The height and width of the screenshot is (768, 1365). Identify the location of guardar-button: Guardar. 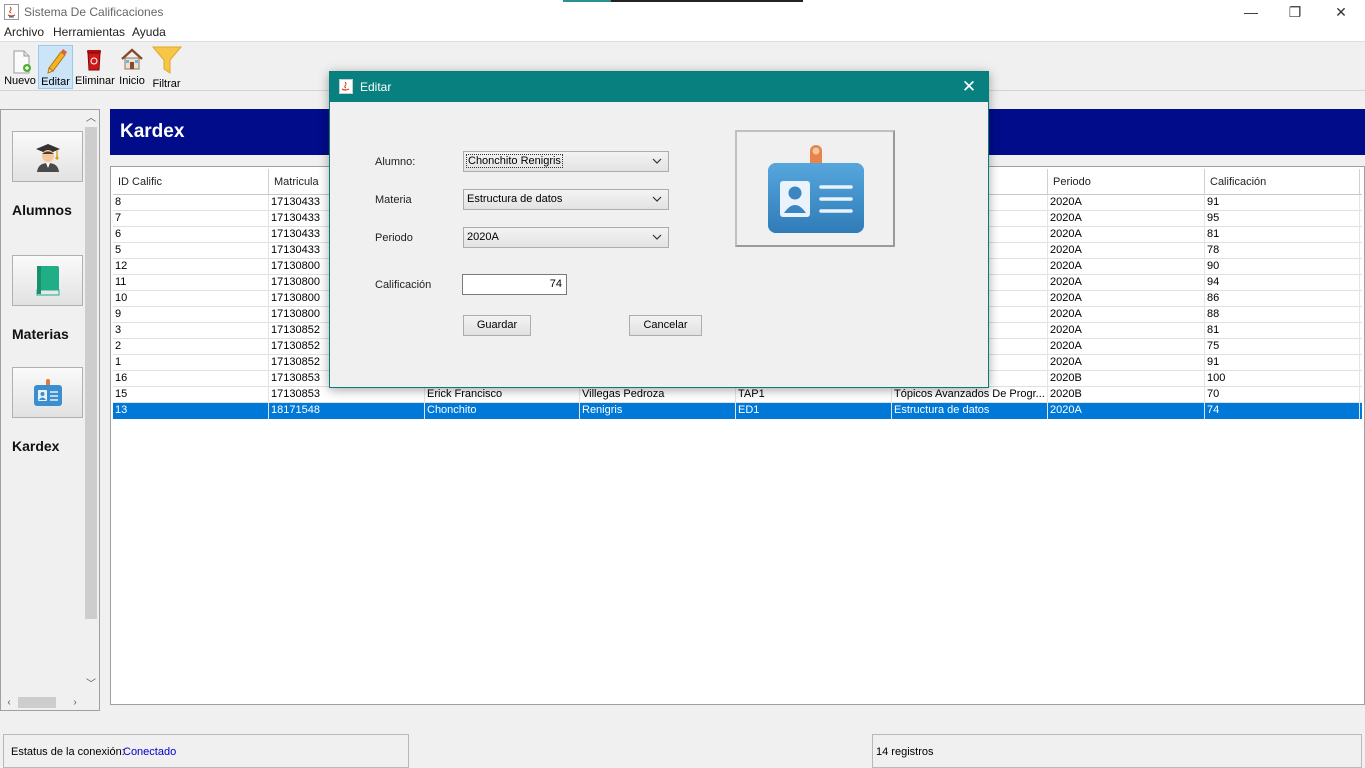
(497, 325).